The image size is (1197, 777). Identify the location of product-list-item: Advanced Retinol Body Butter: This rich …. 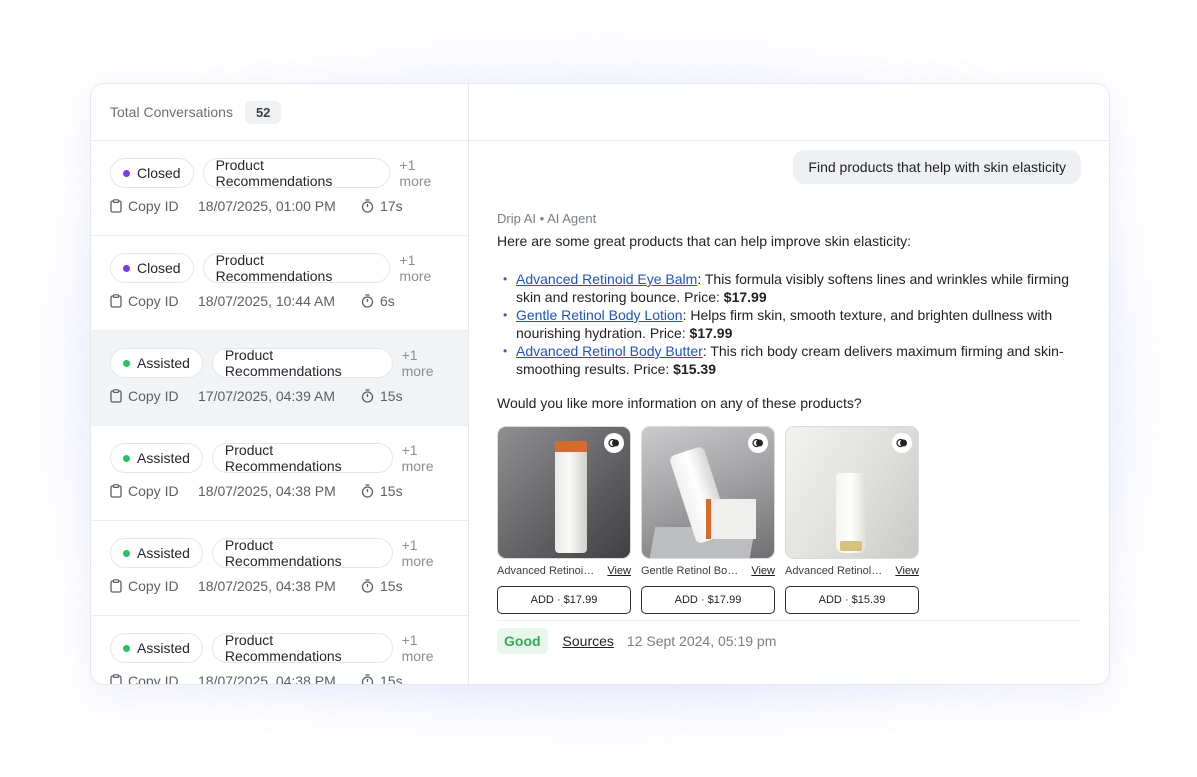
(790, 360).